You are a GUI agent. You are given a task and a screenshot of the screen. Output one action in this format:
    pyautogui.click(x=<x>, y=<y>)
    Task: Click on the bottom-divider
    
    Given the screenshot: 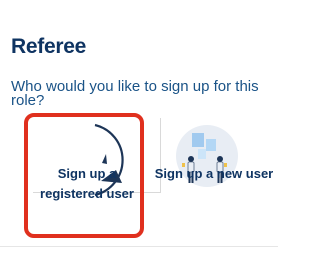 What is the action you would take?
    pyautogui.click(x=139, y=246)
    